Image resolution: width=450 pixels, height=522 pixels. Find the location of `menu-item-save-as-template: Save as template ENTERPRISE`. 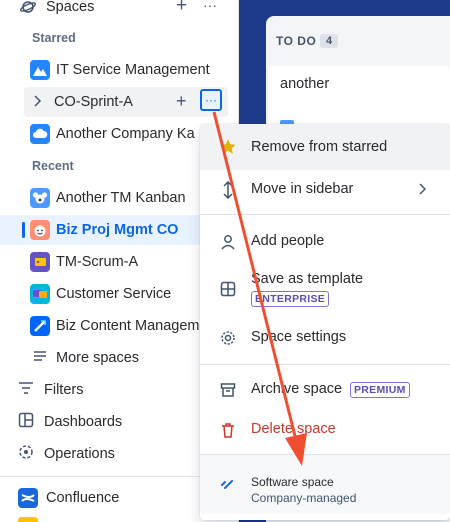

menu-item-save-as-template: Save as template ENTERPRISE is located at coordinates (325, 289).